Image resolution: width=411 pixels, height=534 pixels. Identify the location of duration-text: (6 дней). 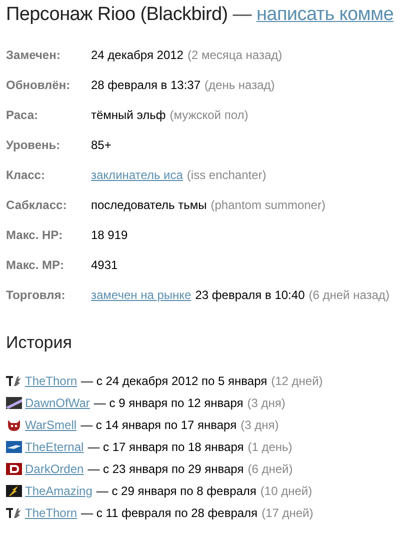
(270, 469).